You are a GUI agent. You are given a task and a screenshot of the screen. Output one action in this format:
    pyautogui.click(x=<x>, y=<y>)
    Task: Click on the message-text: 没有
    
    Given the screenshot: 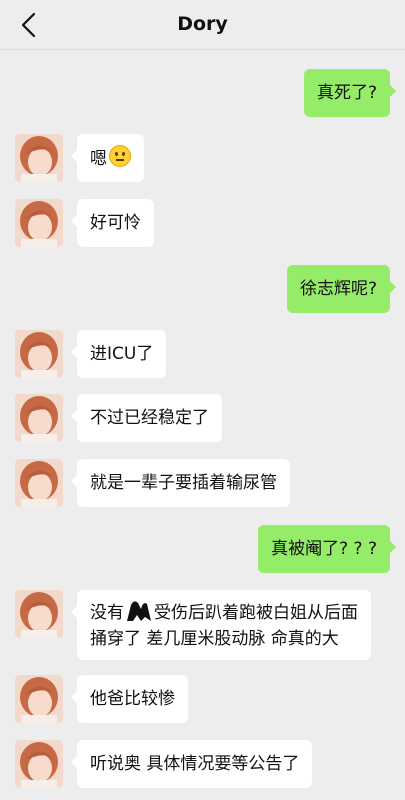 What is the action you would take?
    pyautogui.click(x=107, y=613)
    